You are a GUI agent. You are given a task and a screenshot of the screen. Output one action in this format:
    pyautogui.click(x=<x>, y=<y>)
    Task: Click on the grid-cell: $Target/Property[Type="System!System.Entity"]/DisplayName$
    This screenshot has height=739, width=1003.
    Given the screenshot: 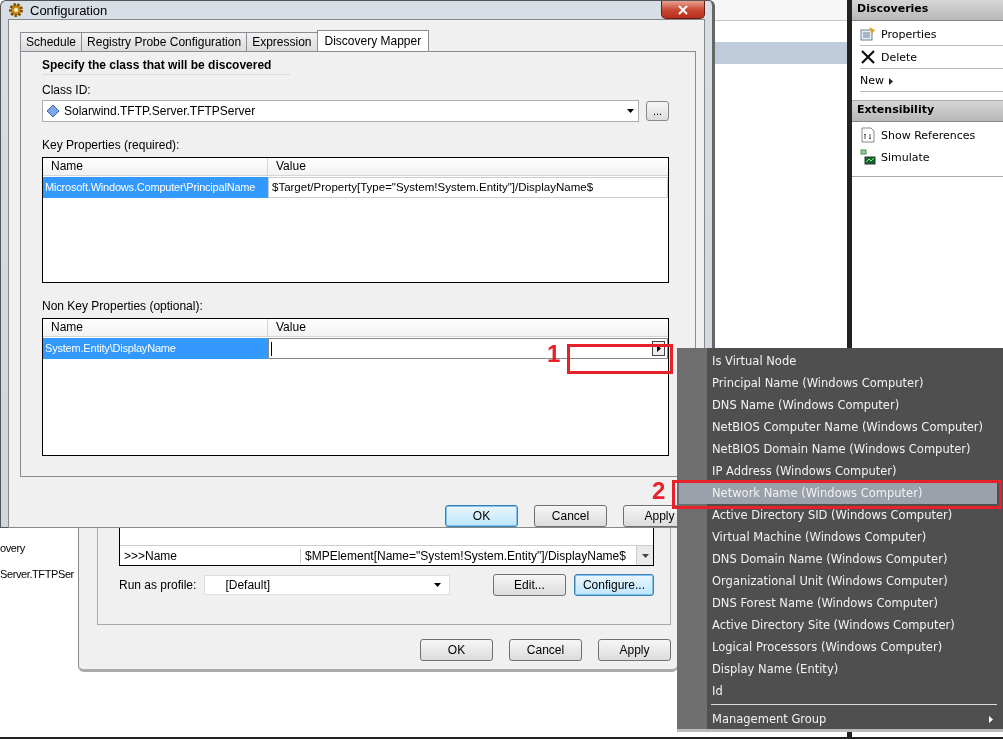 What is the action you would take?
    pyautogui.click(x=468, y=187)
    